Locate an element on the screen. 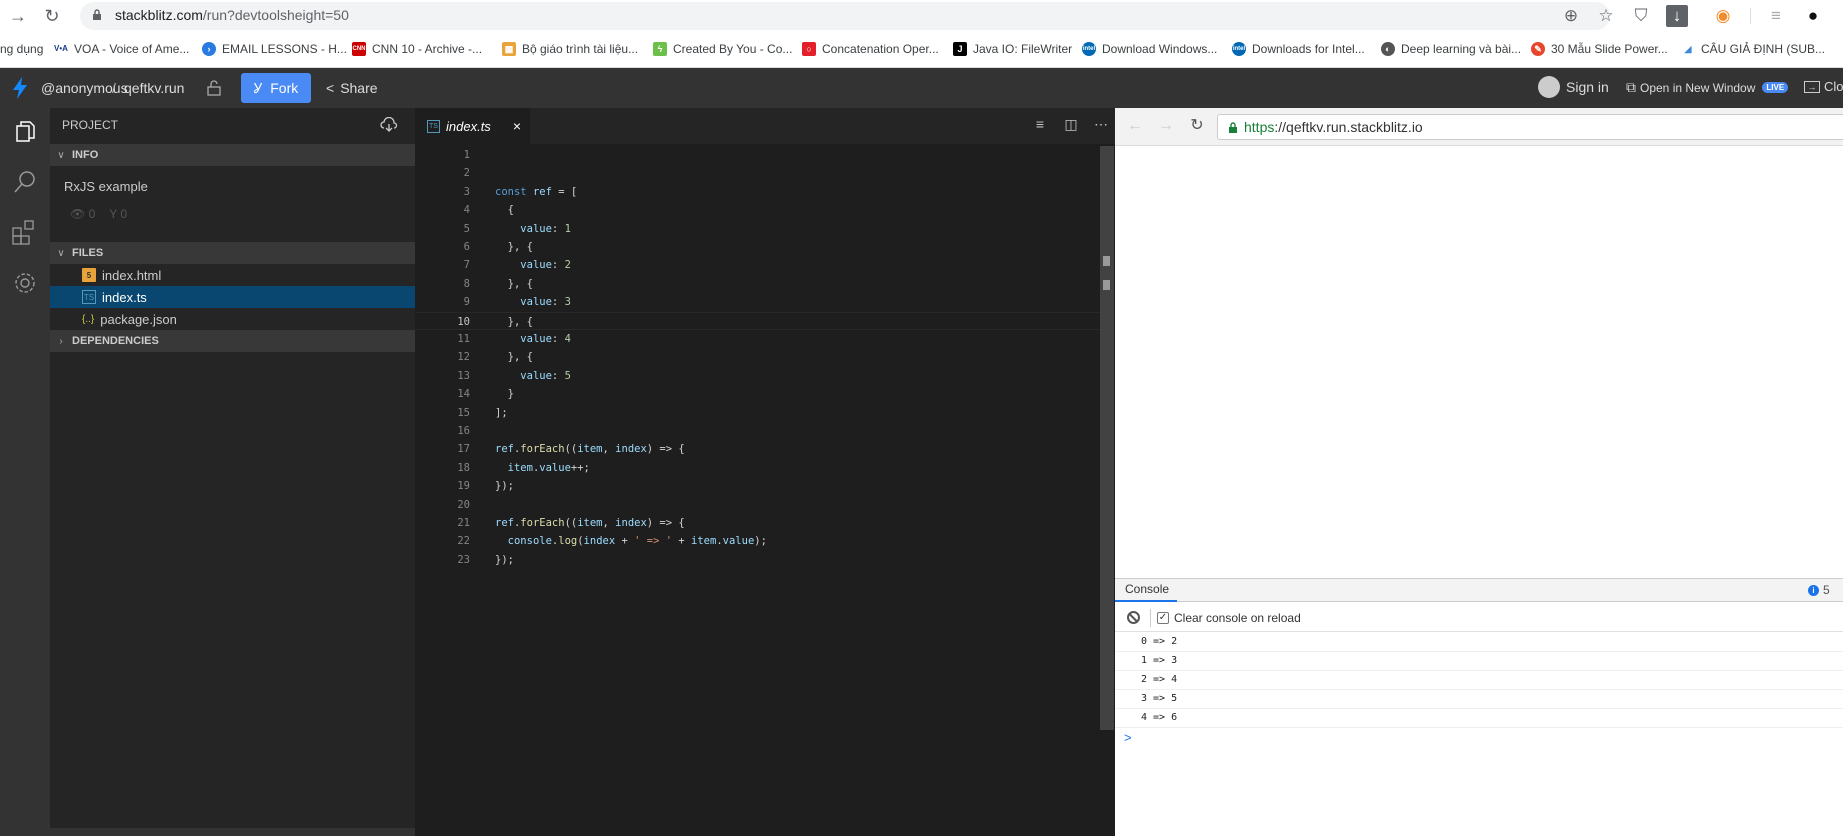  bookmark-item: ng dụng is located at coordinates (21, 49).